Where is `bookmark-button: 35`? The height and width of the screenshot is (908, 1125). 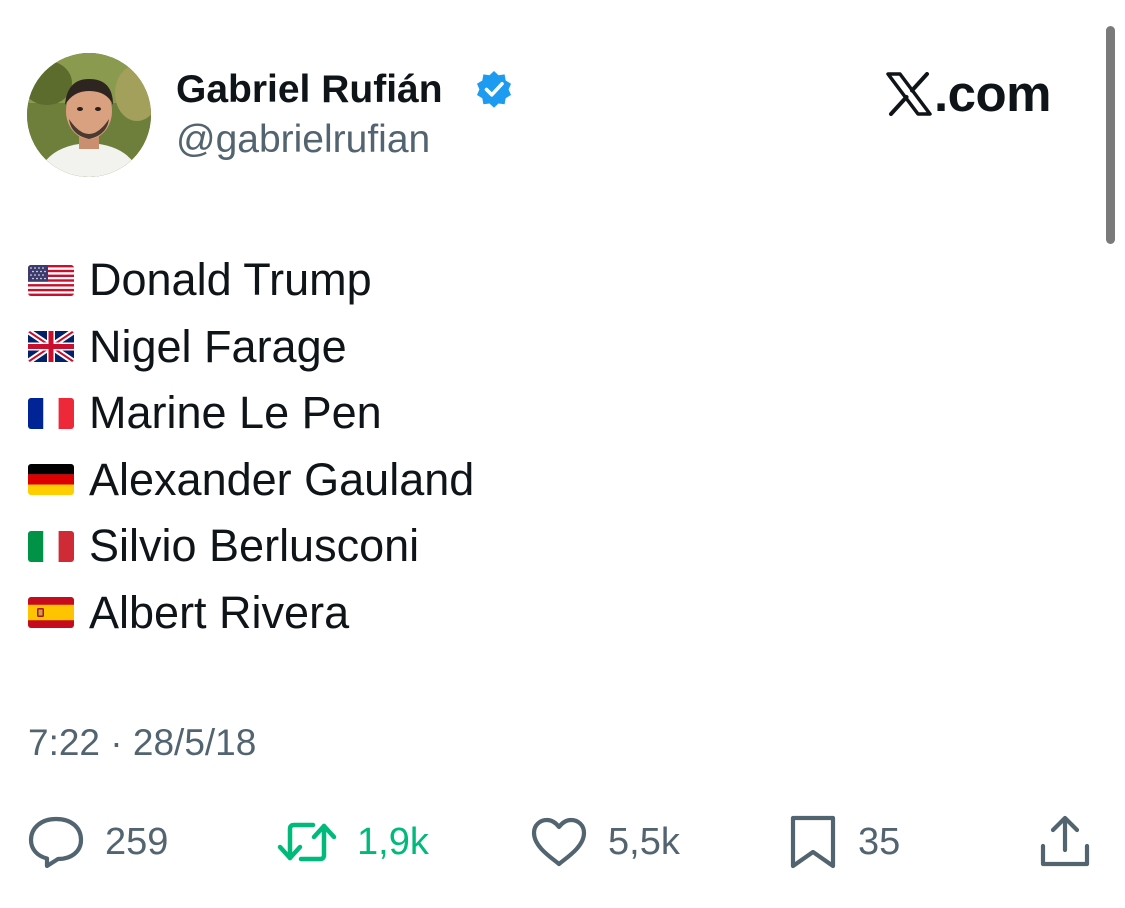 bookmark-button: 35 is located at coordinates (844, 842).